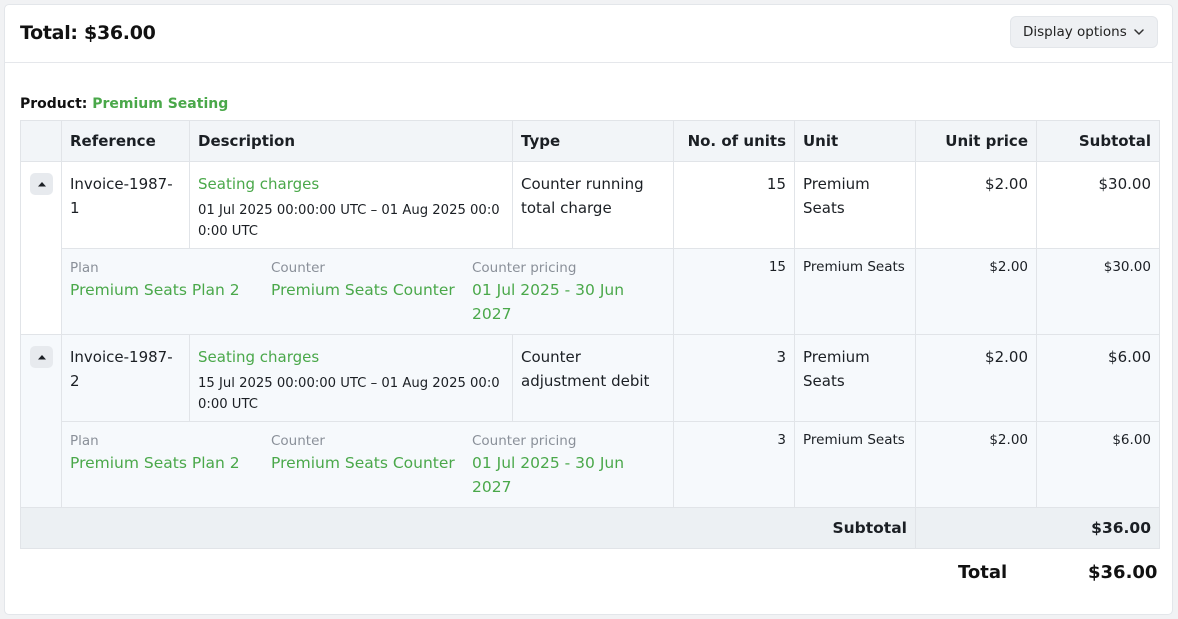 This screenshot has width=1178, height=619. I want to click on column-header-unit-price: Unit price, so click(976, 141).